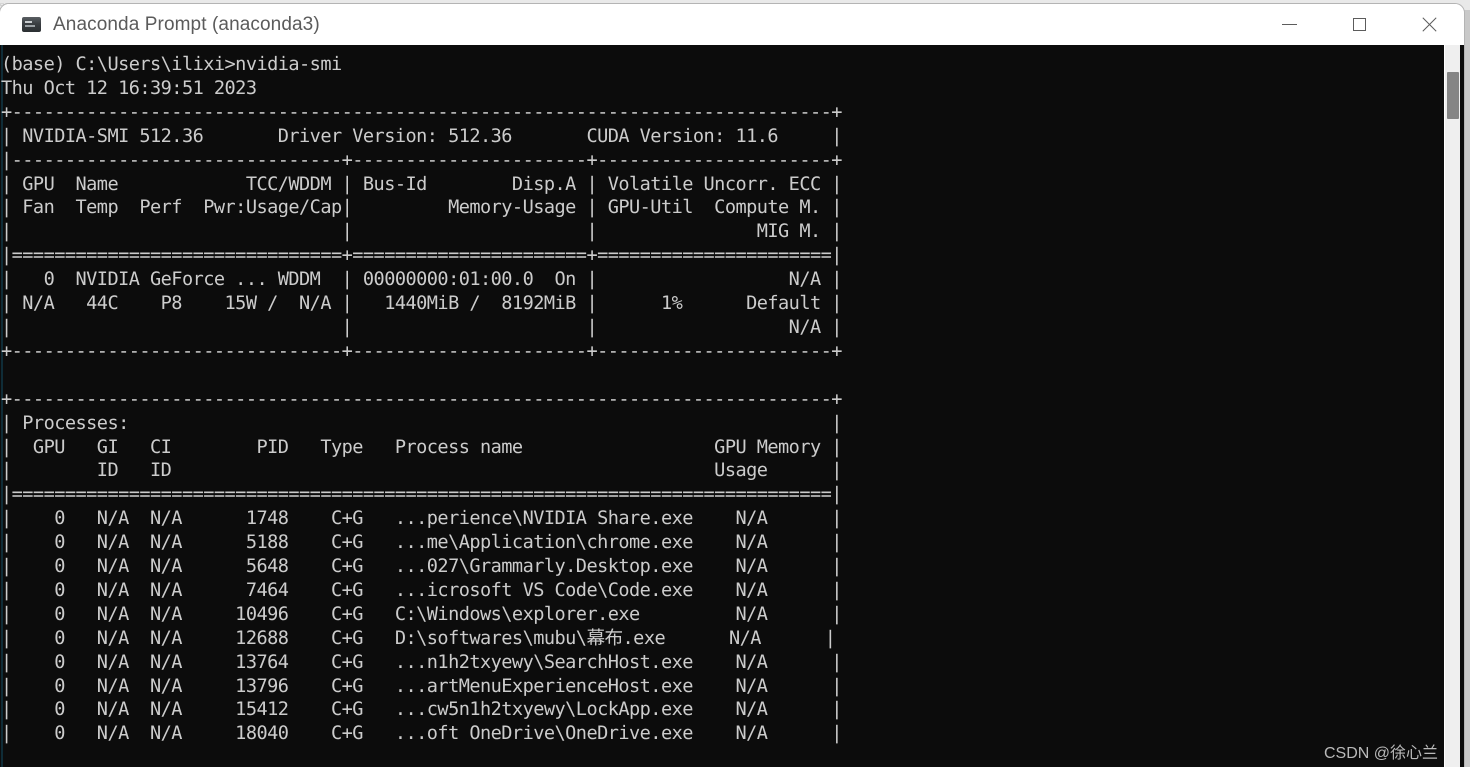 This screenshot has width=1470, height=767. I want to click on window-controls, so click(1359, 24).